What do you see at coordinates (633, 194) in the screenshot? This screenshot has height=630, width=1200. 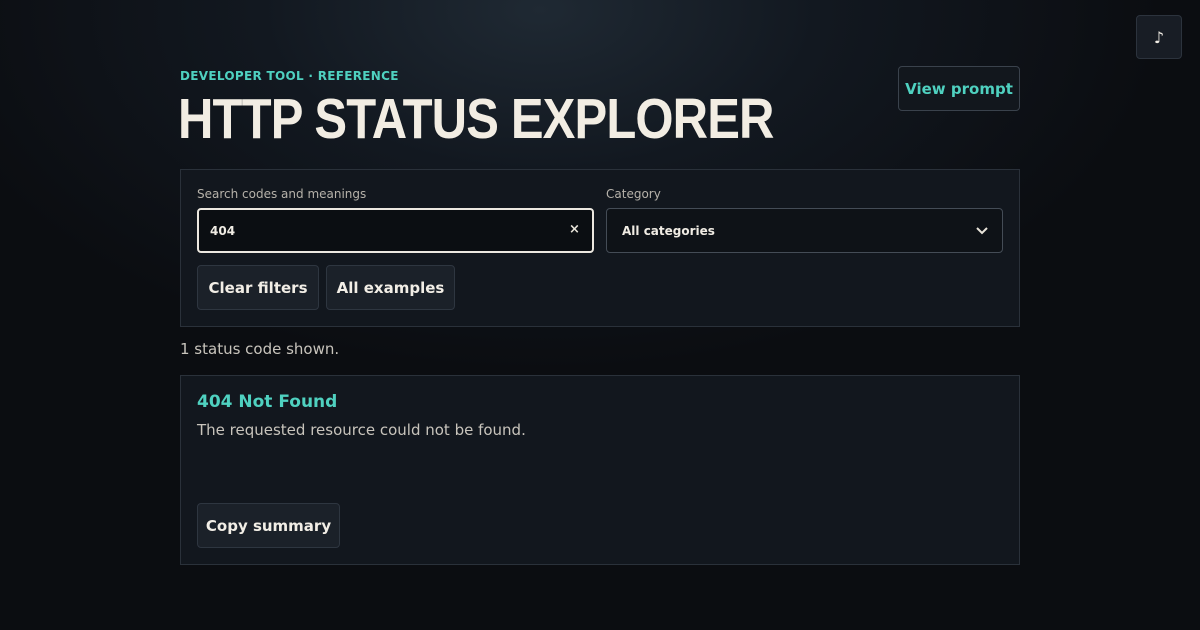 I see `category-label: Category` at bounding box center [633, 194].